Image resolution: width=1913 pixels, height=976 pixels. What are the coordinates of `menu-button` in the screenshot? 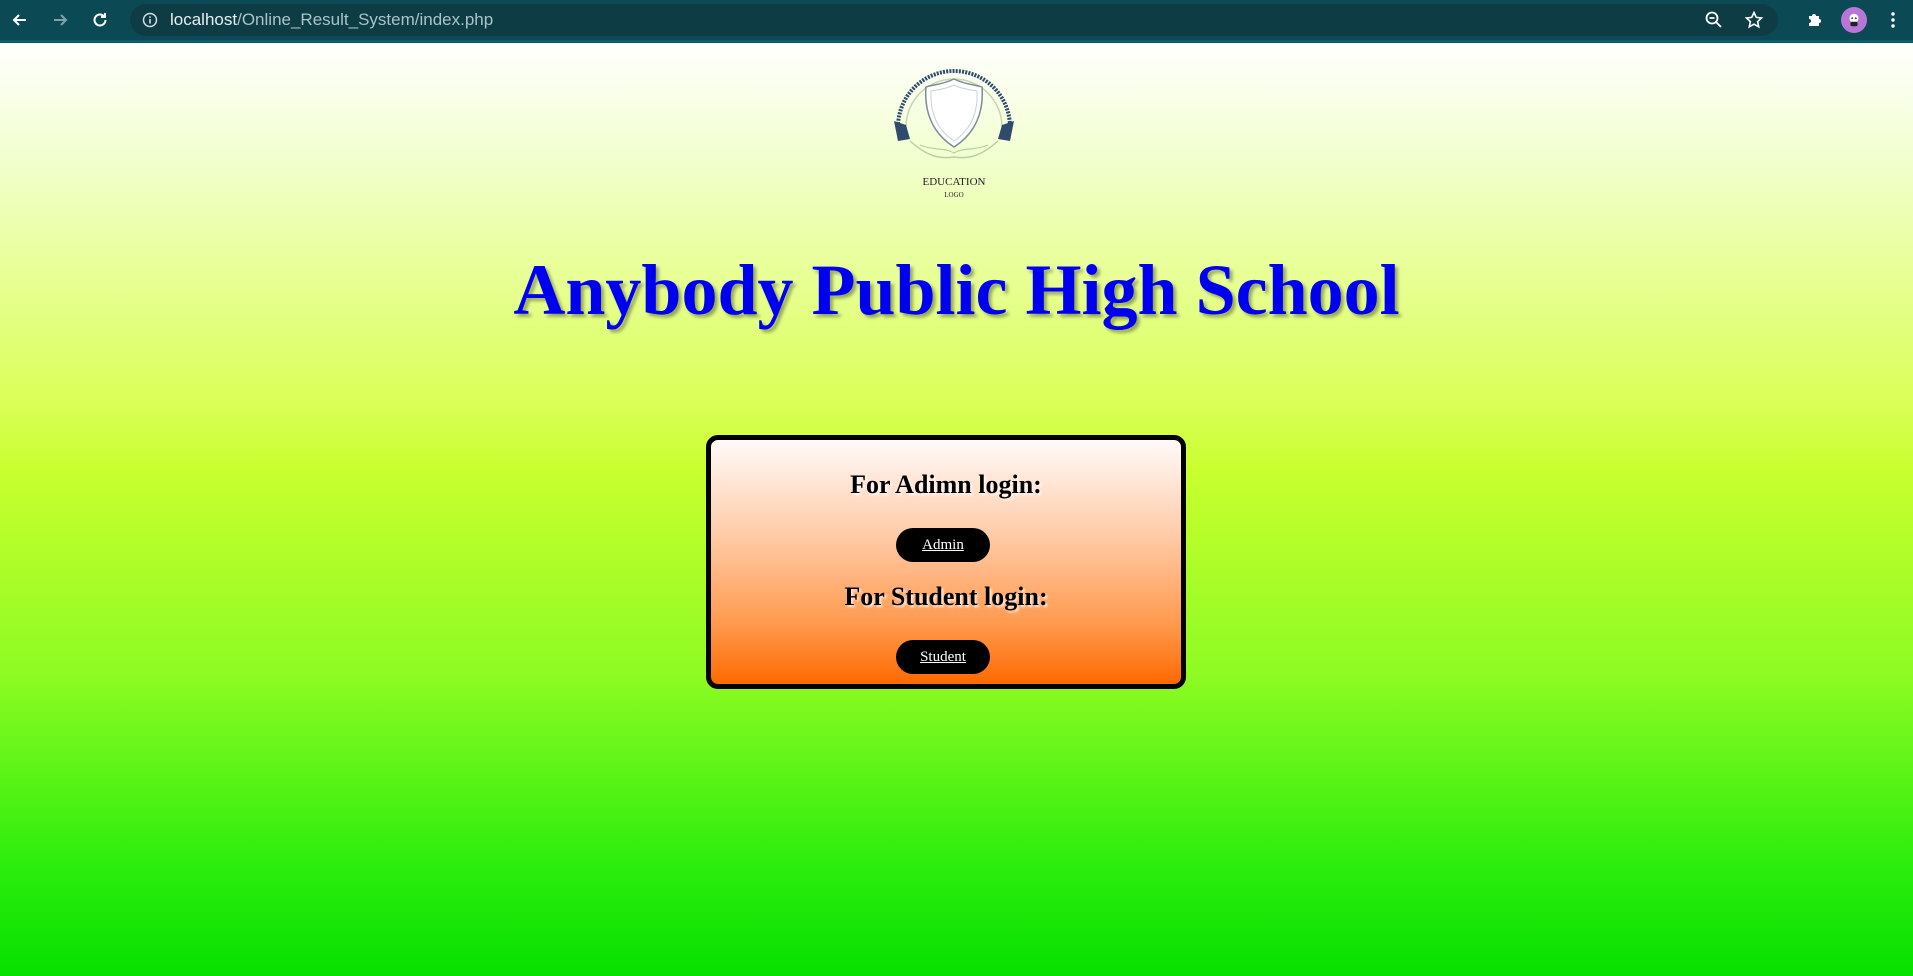 It's located at (1893, 20).